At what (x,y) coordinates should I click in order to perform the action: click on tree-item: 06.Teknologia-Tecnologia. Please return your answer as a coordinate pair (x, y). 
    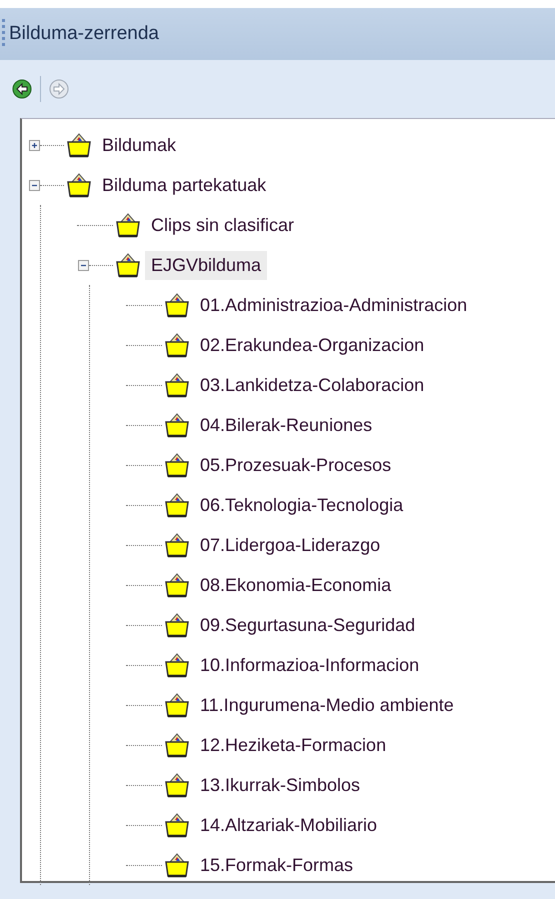
    Looking at the image, I should click on (302, 505).